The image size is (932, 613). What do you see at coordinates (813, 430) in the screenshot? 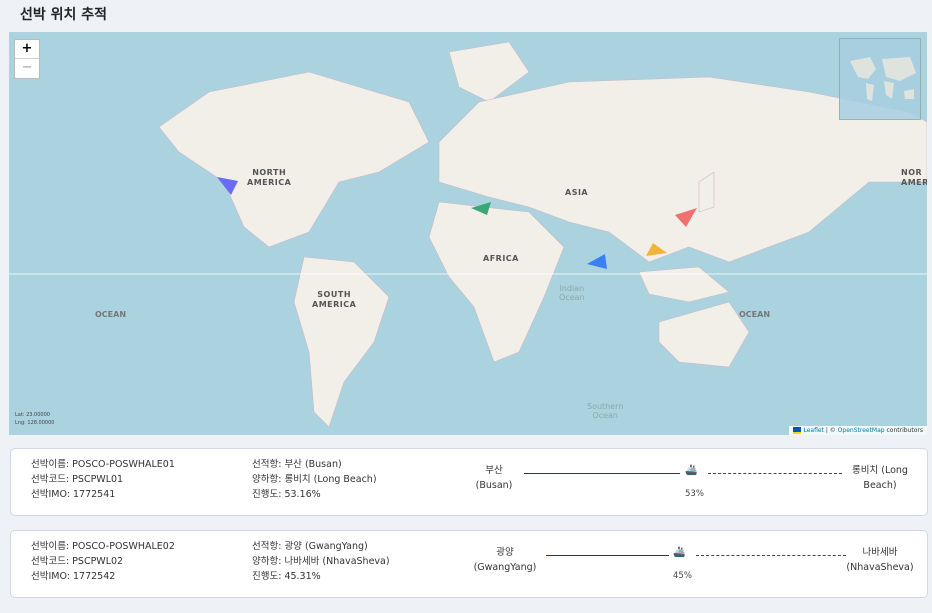
I see `leaflet-link: Leaflet` at bounding box center [813, 430].